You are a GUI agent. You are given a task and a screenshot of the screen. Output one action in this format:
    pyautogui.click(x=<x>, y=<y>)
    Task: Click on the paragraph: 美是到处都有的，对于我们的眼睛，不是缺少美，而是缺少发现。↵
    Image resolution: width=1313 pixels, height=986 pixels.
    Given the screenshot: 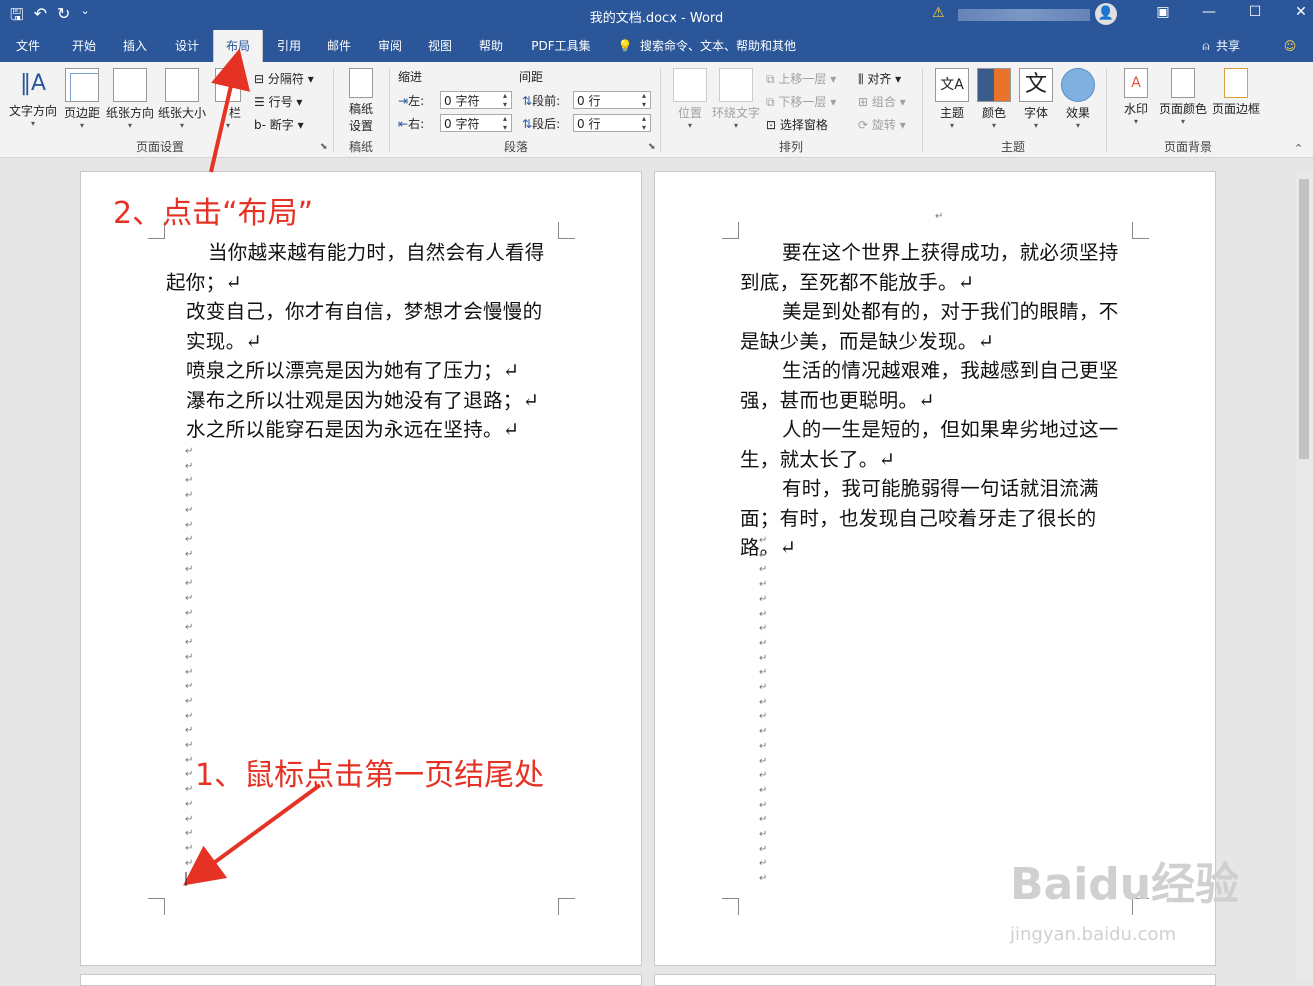 What is the action you would take?
    pyautogui.click(x=937, y=326)
    